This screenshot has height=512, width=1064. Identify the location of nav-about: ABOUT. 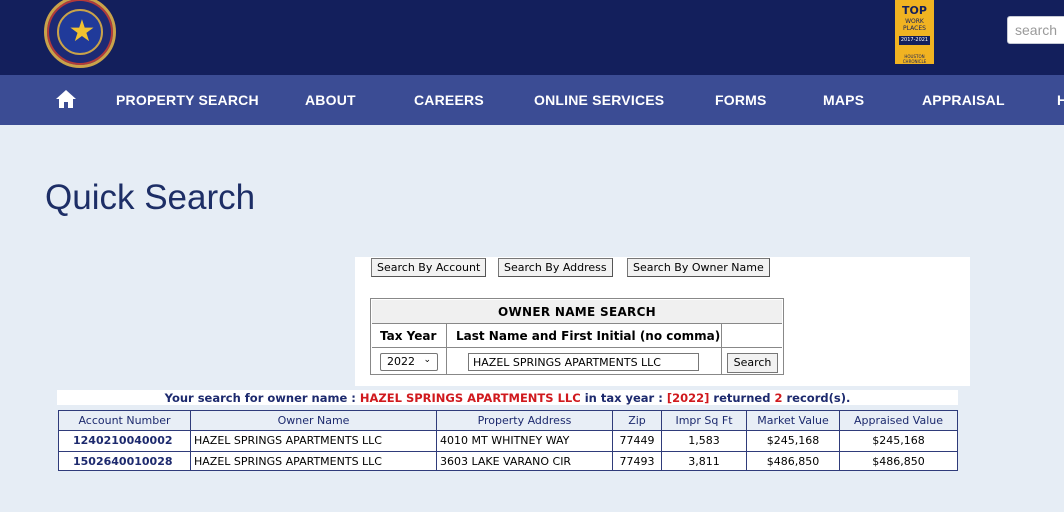
(330, 100).